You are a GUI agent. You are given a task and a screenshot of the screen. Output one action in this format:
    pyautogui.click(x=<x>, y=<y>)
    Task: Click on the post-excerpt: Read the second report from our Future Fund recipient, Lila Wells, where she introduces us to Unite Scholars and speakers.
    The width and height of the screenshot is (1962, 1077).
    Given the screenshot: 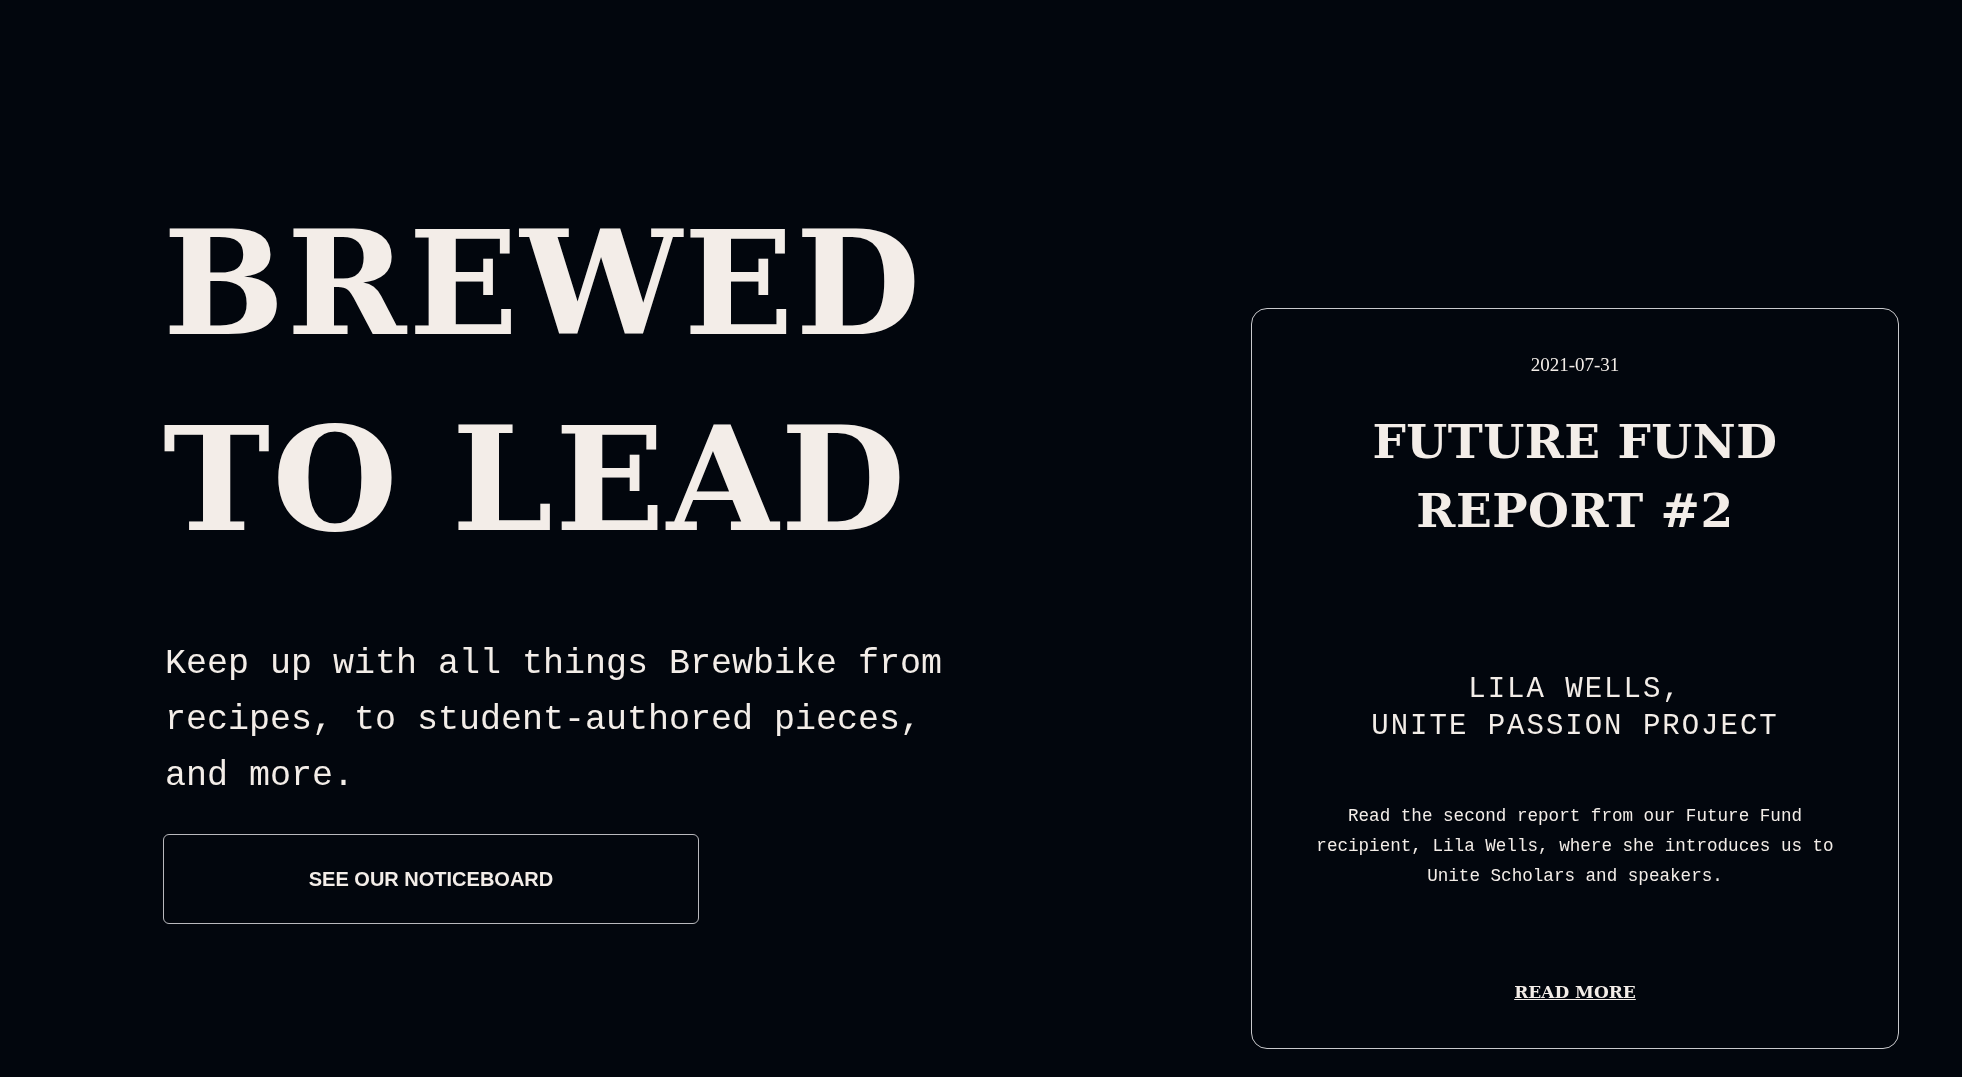 What is the action you would take?
    pyautogui.click(x=1575, y=846)
    